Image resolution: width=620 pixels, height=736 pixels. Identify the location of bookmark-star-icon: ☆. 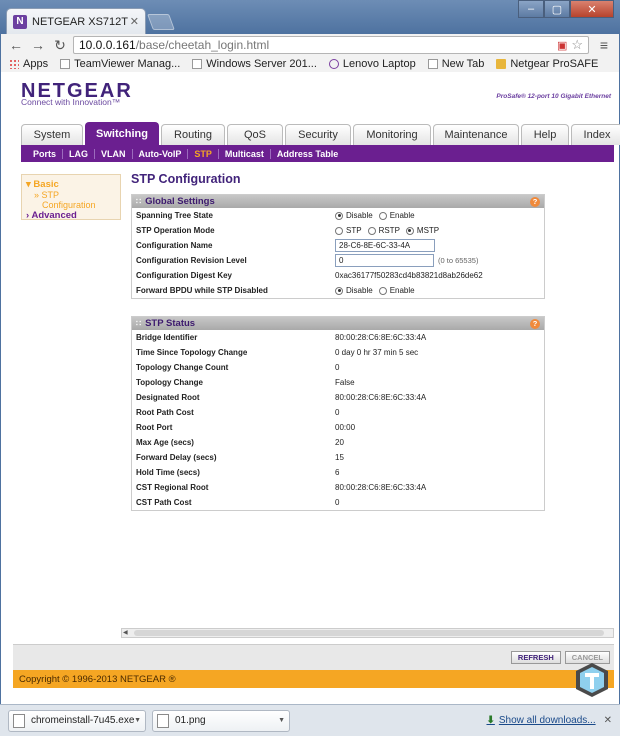
(577, 45).